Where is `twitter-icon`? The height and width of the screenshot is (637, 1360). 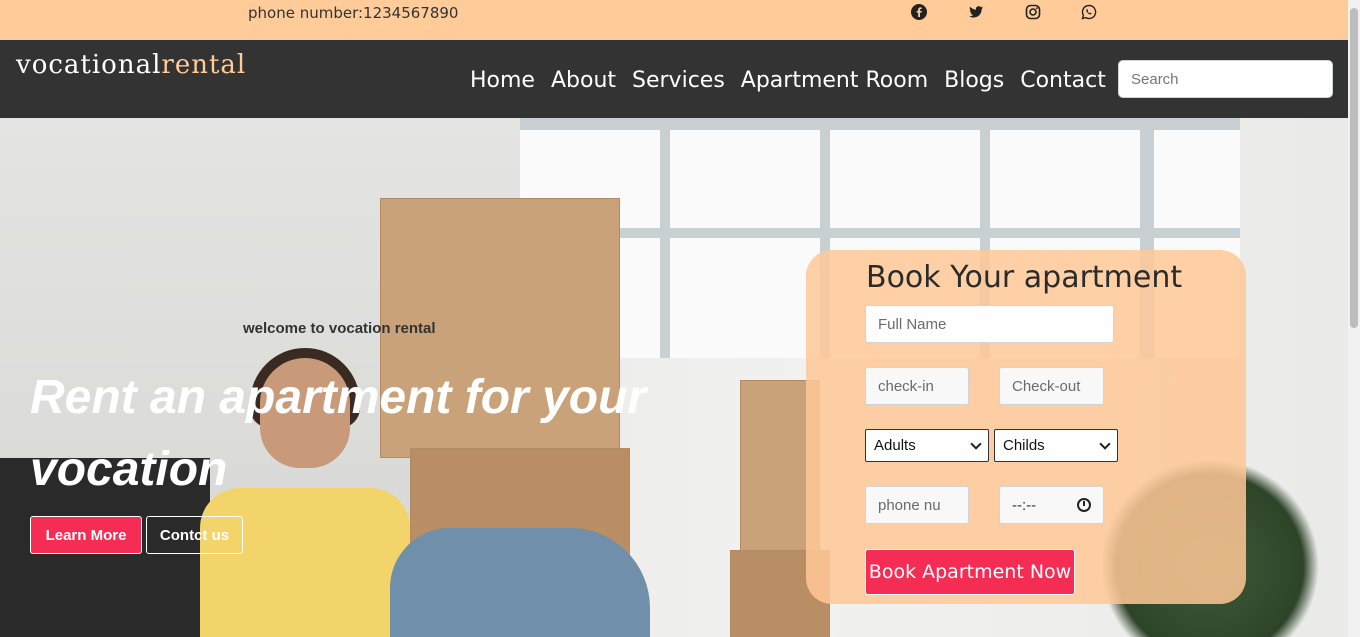 twitter-icon is located at coordinates (977, 13).